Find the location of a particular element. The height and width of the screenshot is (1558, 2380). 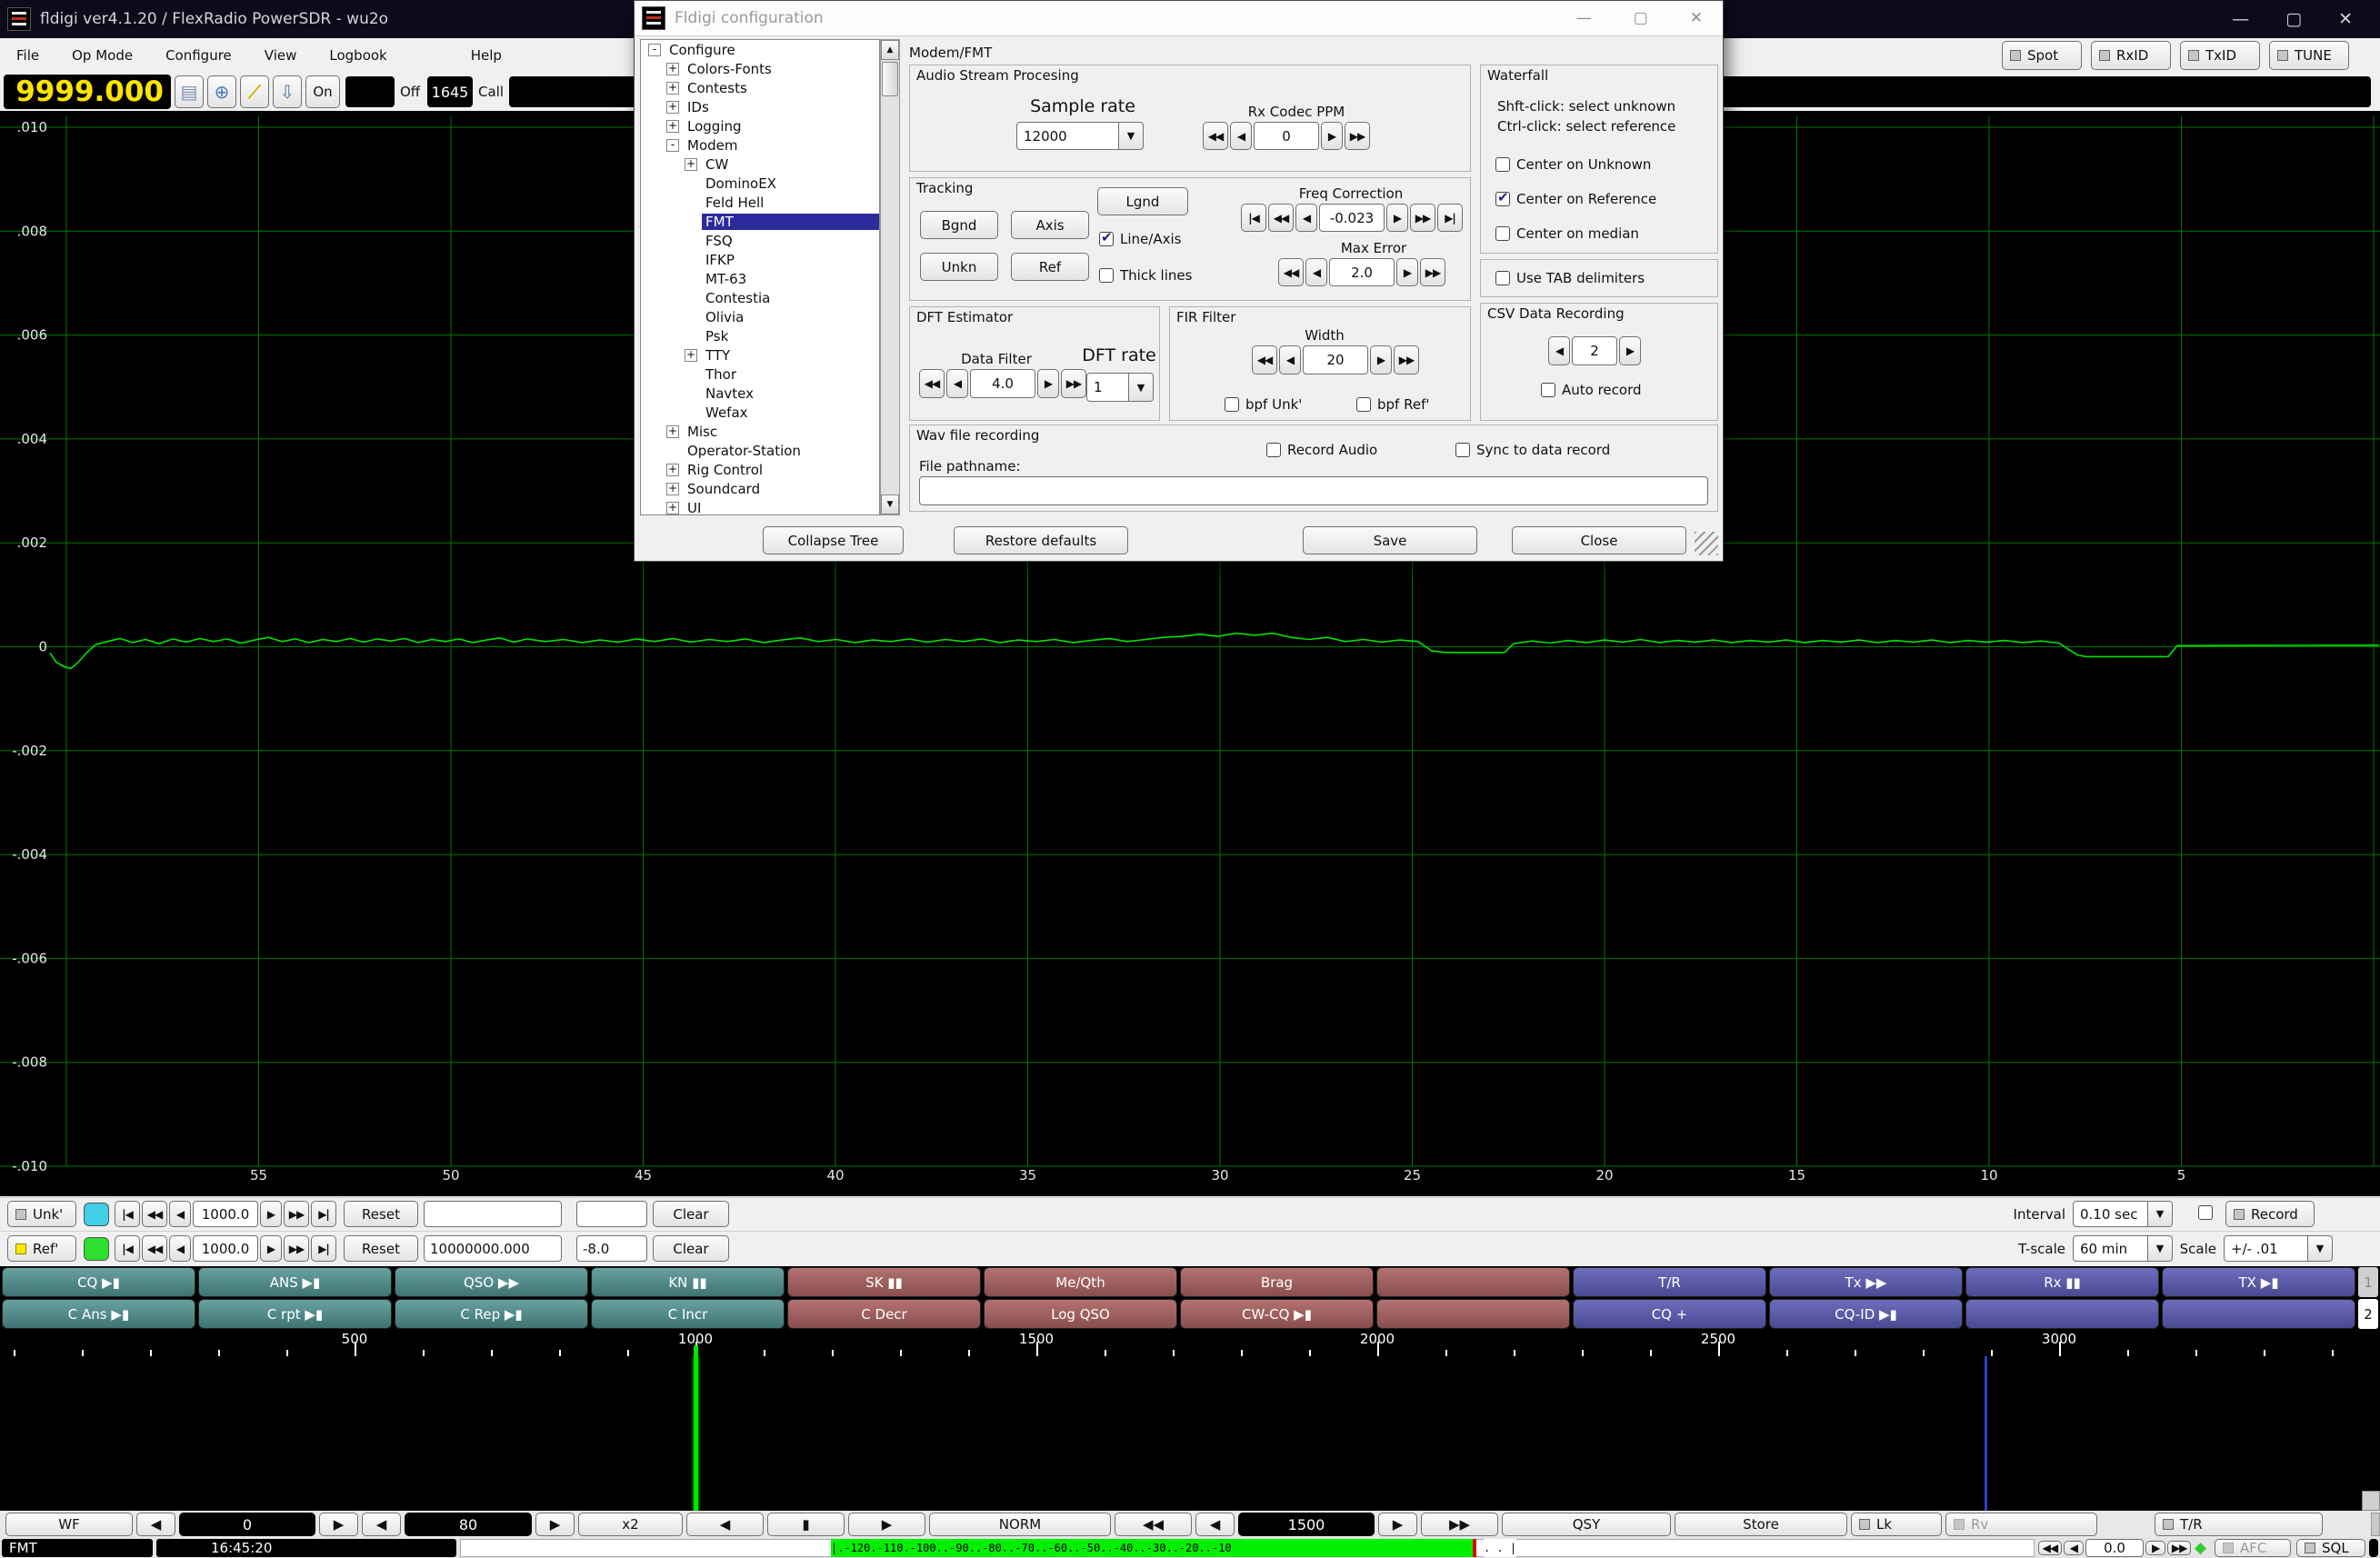

unk-color-swatch is located at coordinates (96, 1214).